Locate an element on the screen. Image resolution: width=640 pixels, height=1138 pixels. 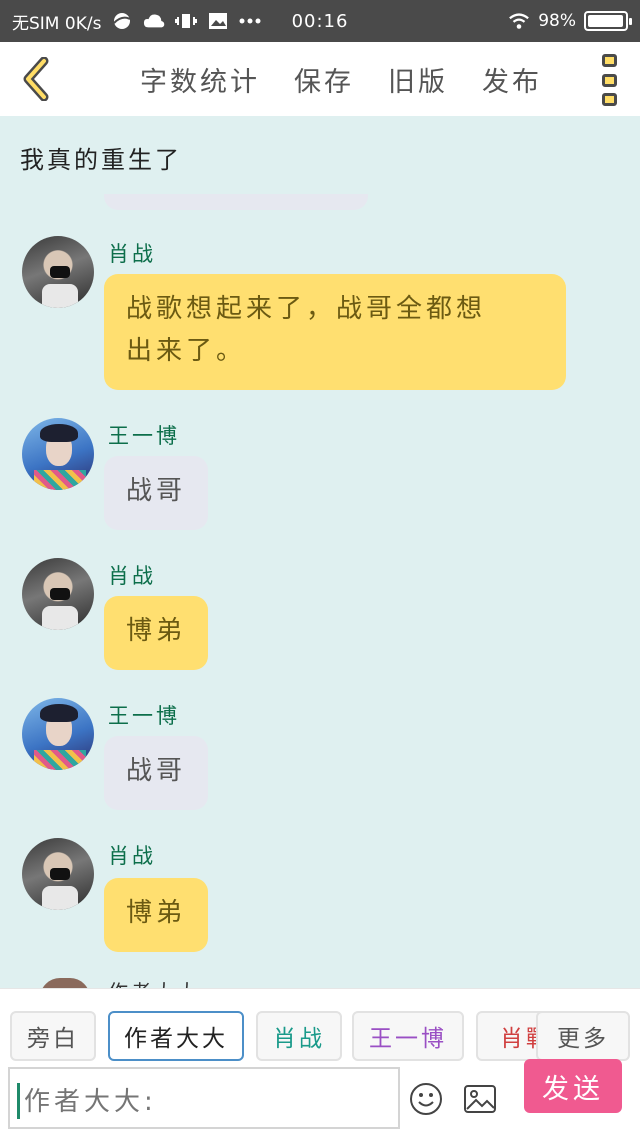
story-title: 我真的重生了 is located at coordinates (101, 157).